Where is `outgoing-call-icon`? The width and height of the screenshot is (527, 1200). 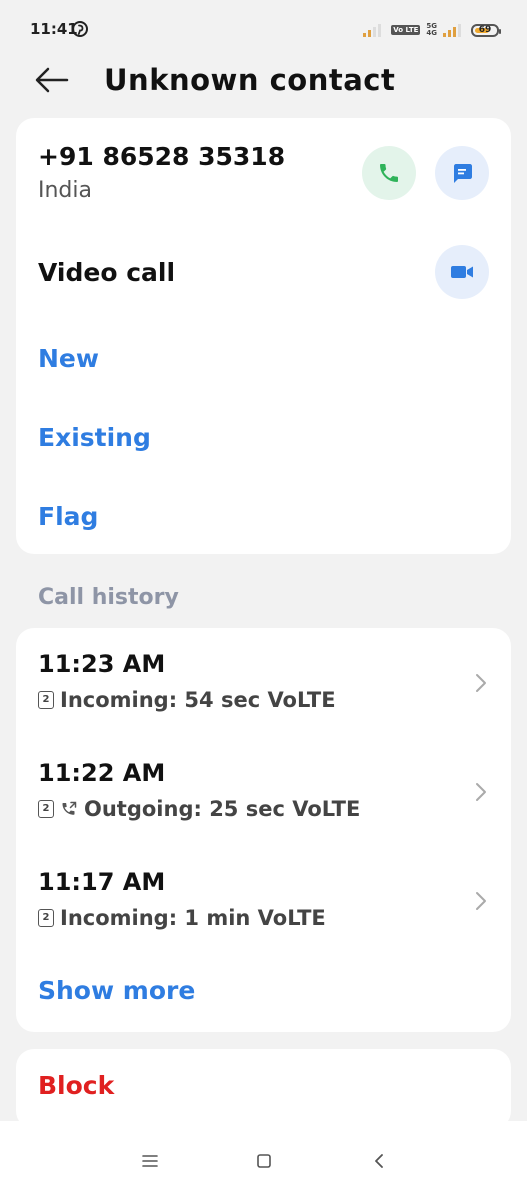
outgoing-call-icon is located at coordinates (69, 808).